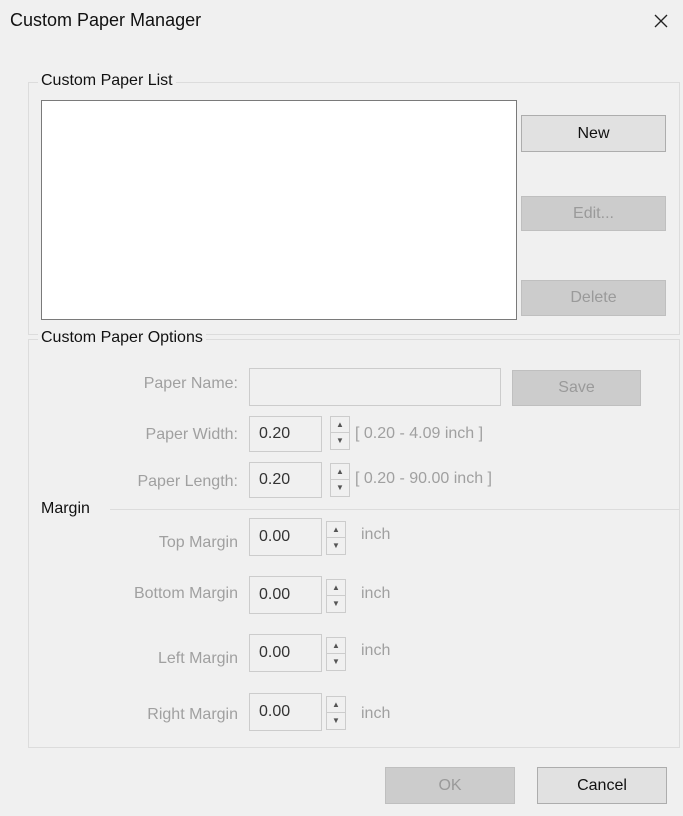 The image size is (683, 816). Describe the element at coordinates (285, 537) in the screenshot. I see `top-margin-input: 0.00` at that location.